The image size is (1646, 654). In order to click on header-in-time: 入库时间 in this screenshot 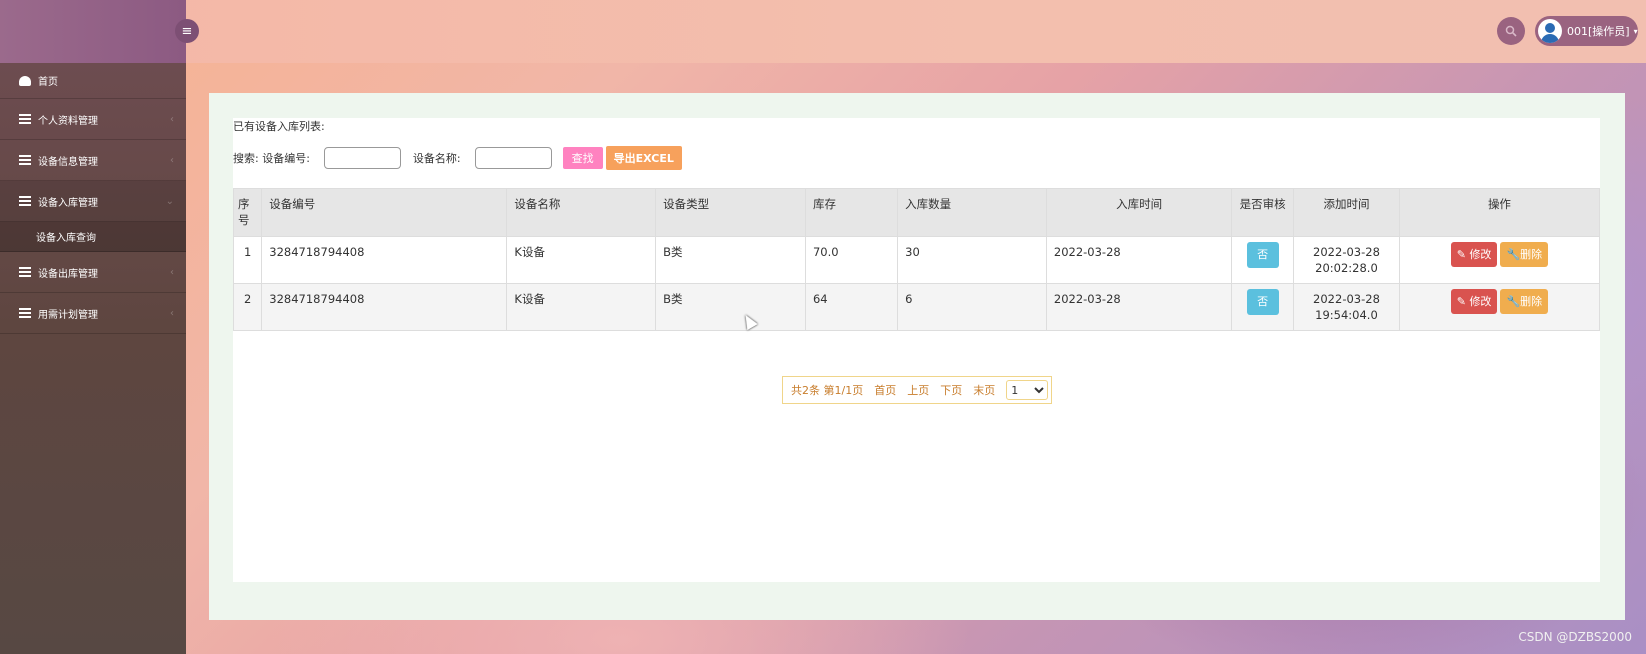, I will do `click(1139, 212)`.